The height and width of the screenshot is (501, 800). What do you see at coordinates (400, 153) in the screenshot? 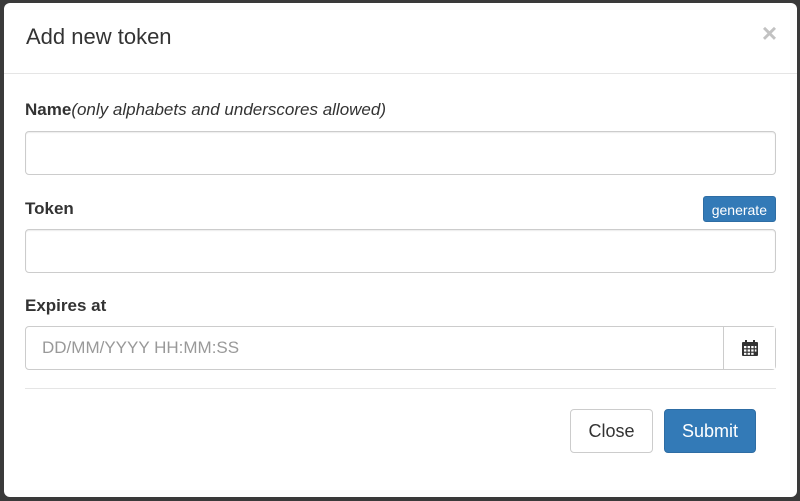
I see `name-input` at bounding box center [400, 153].